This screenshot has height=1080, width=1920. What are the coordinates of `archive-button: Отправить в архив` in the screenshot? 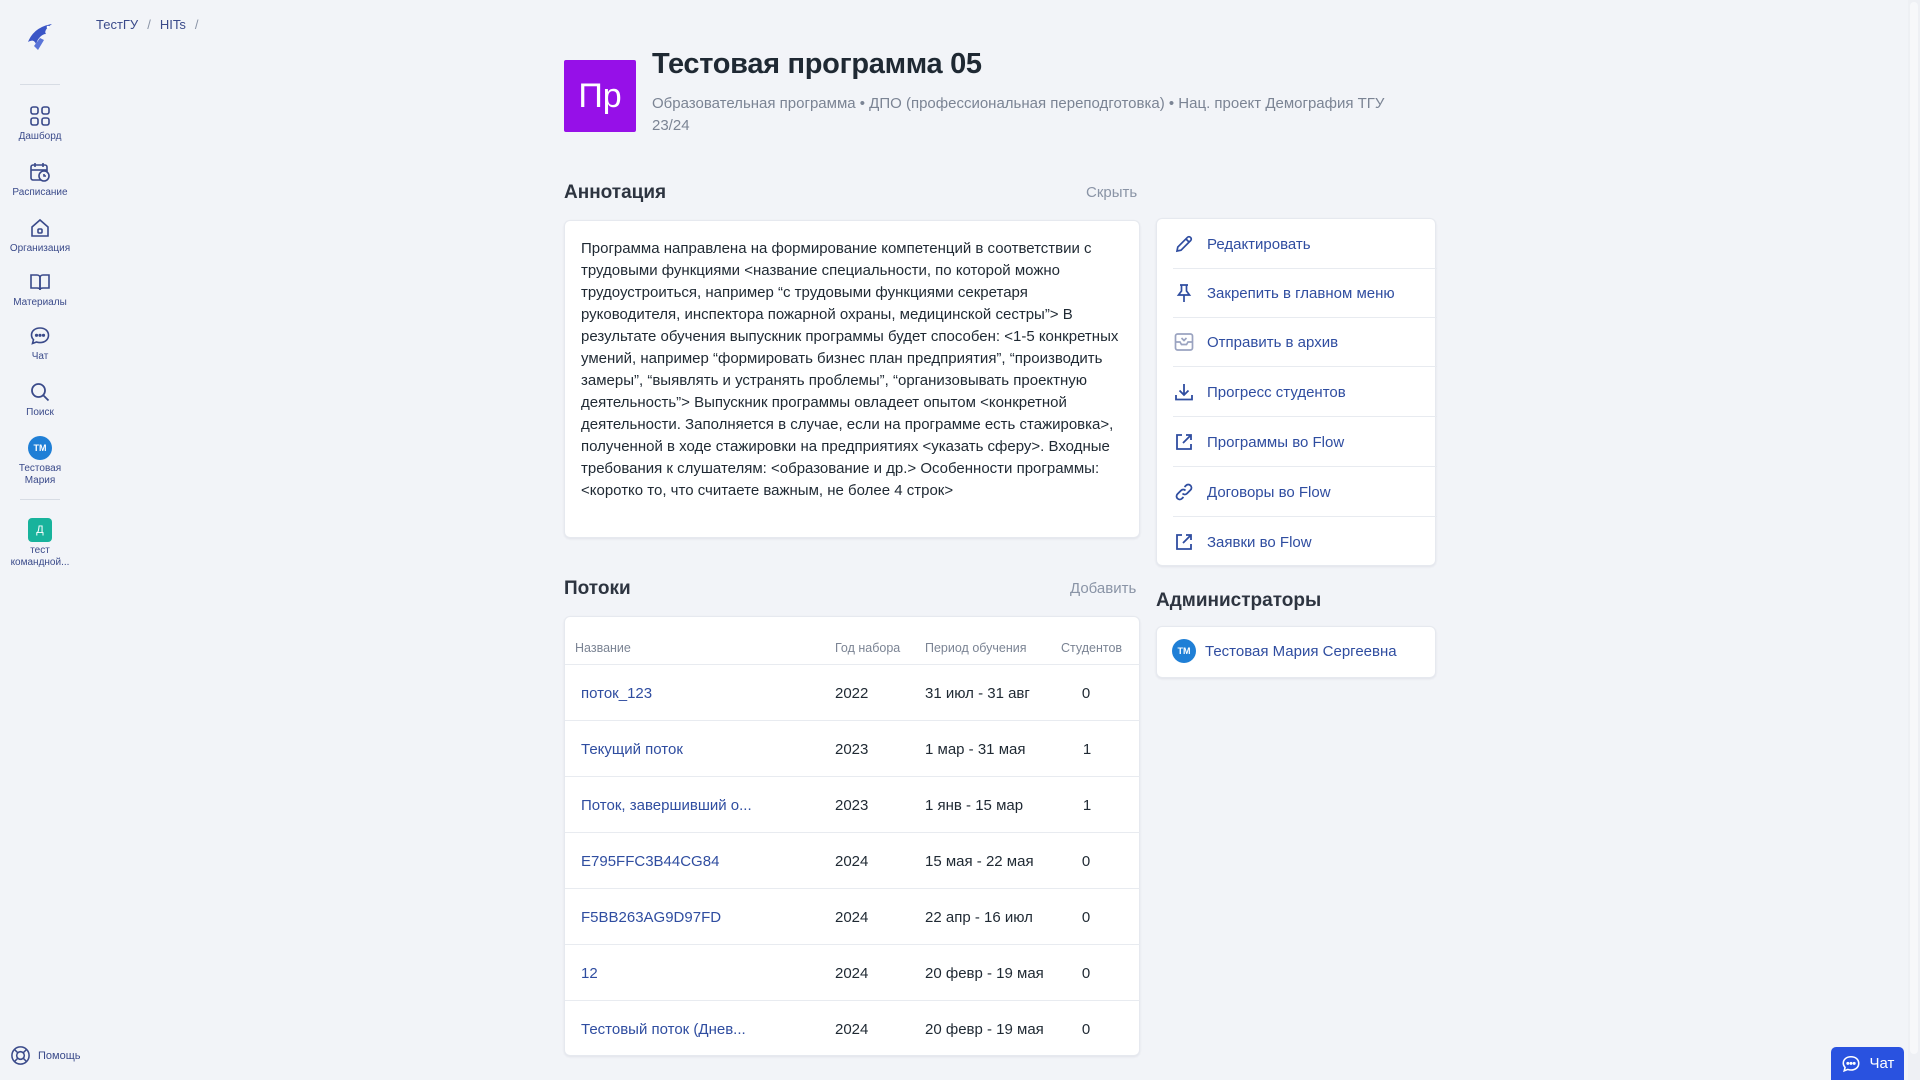 It's located at (1297, 342).